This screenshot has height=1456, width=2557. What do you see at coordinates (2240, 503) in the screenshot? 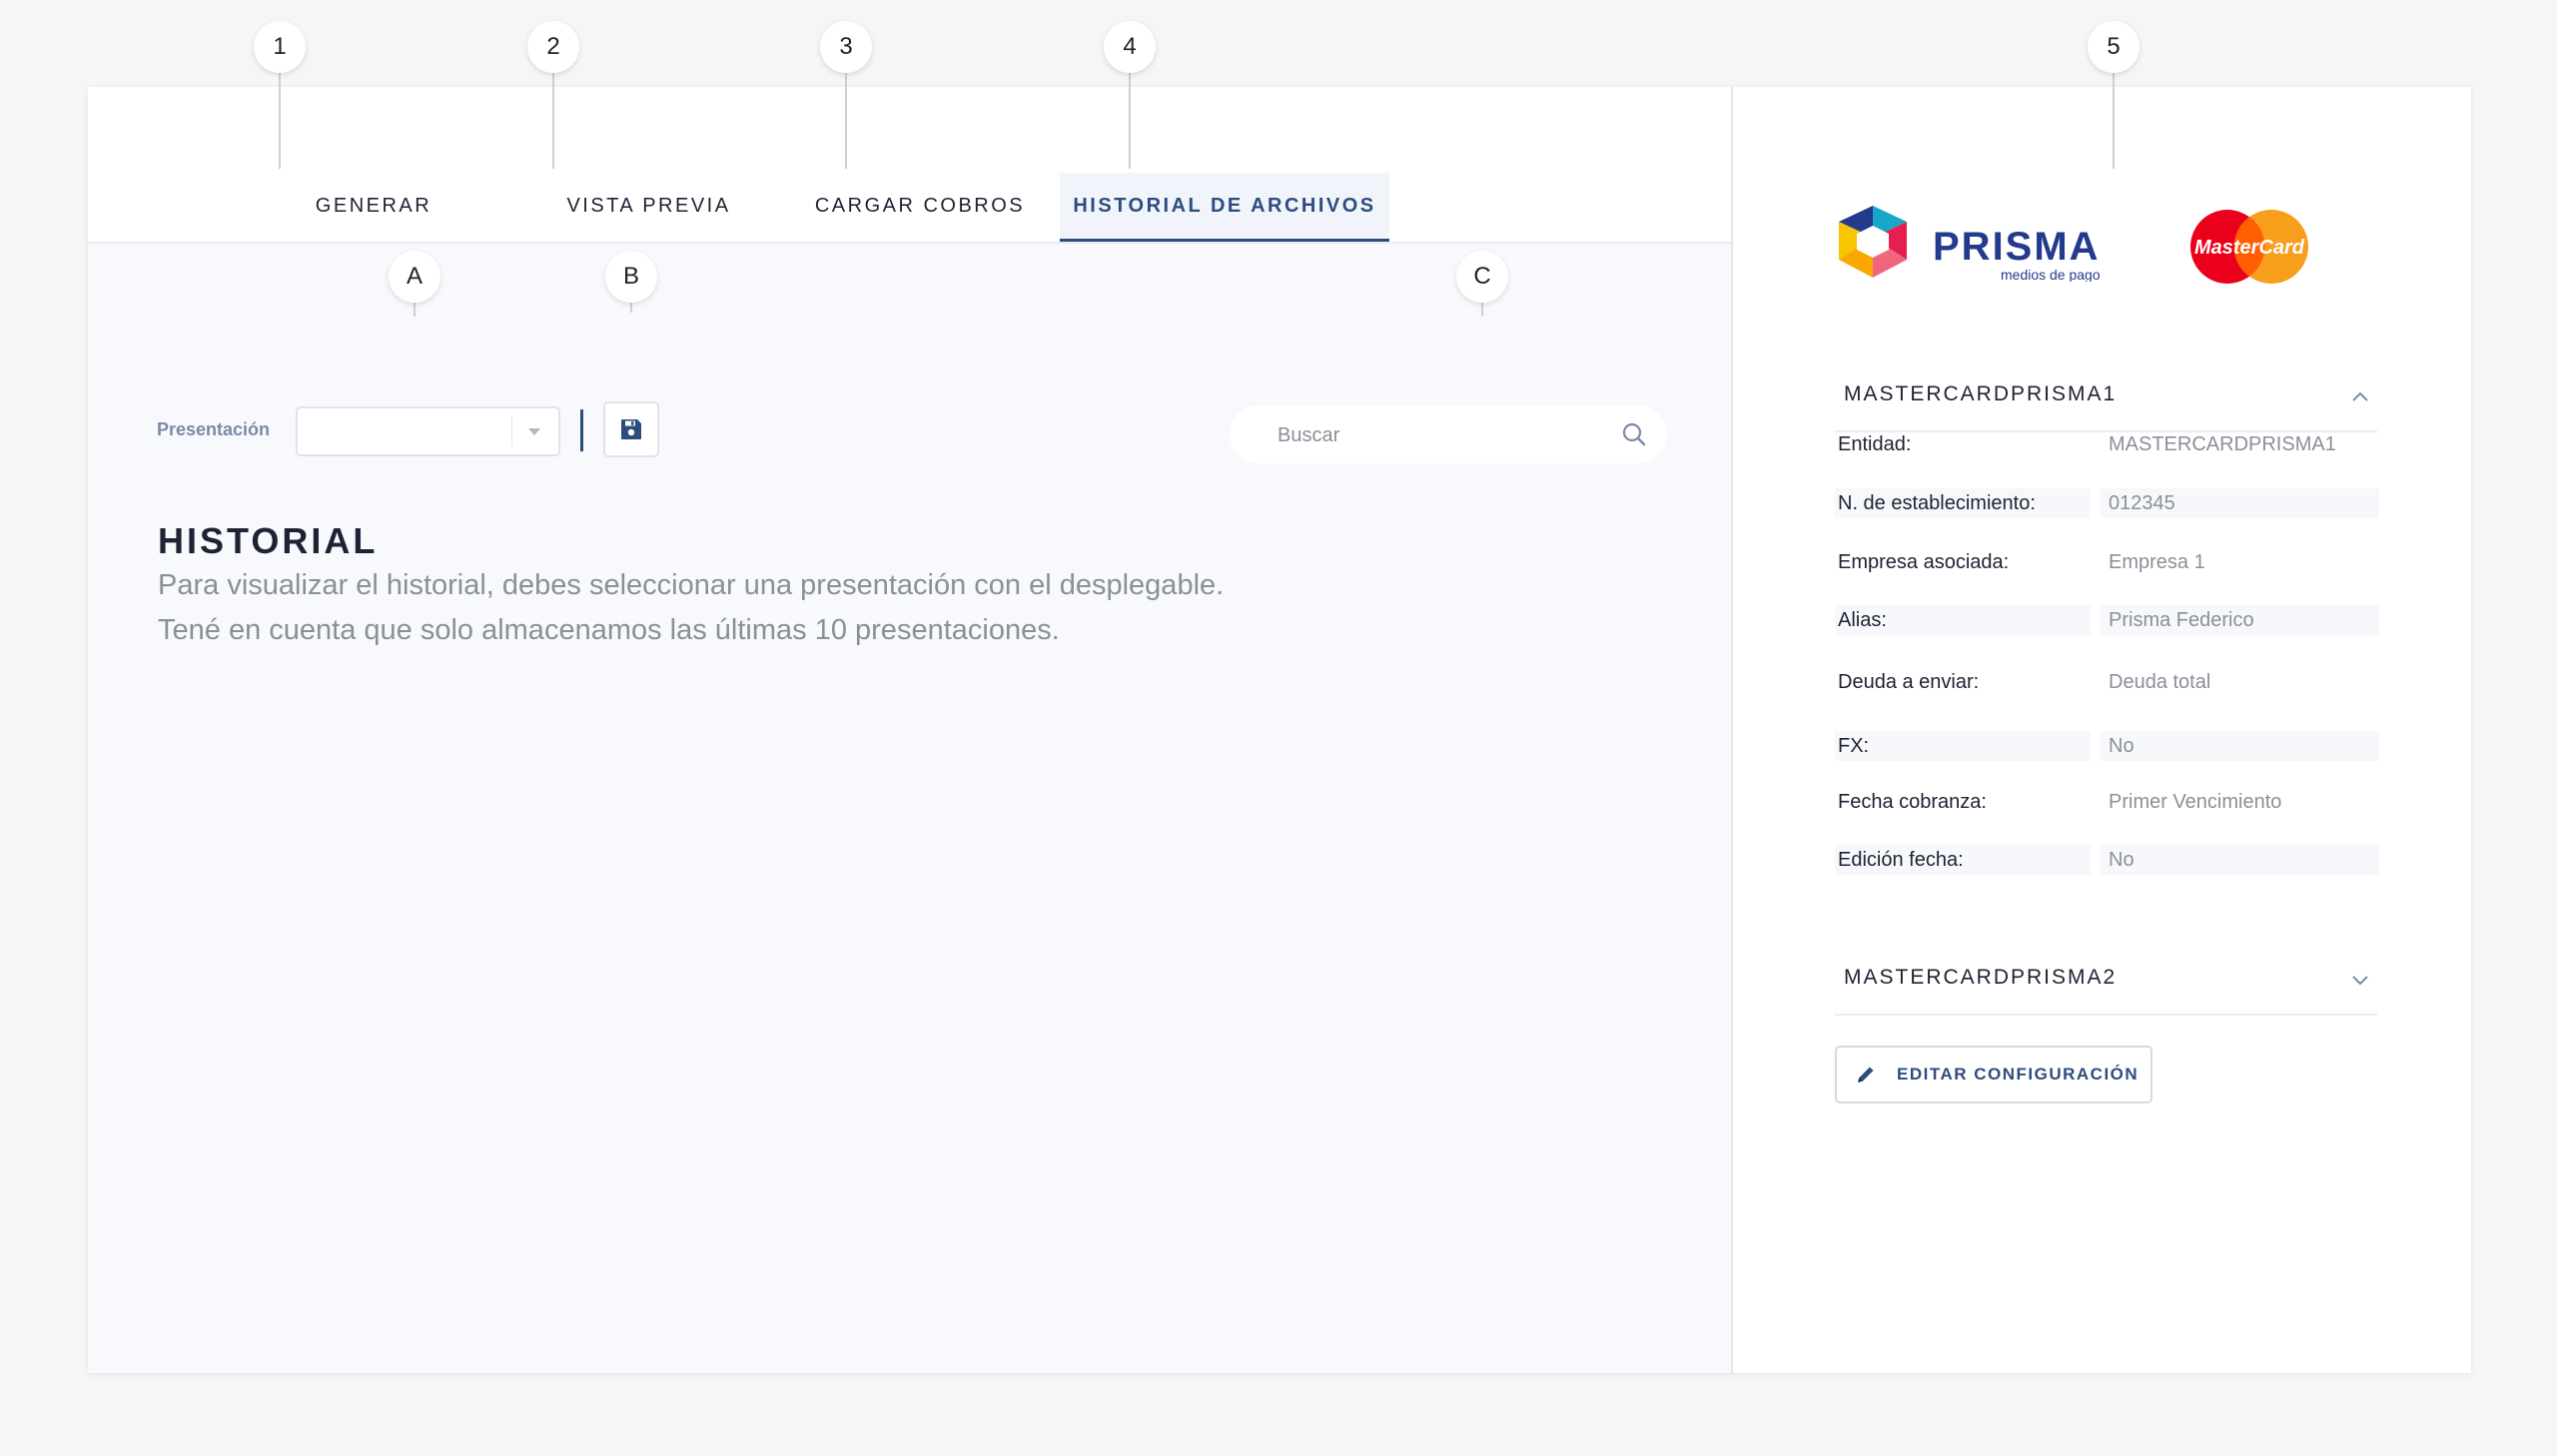
I see `config-value: 012345` at bounding box center [2240, 503].